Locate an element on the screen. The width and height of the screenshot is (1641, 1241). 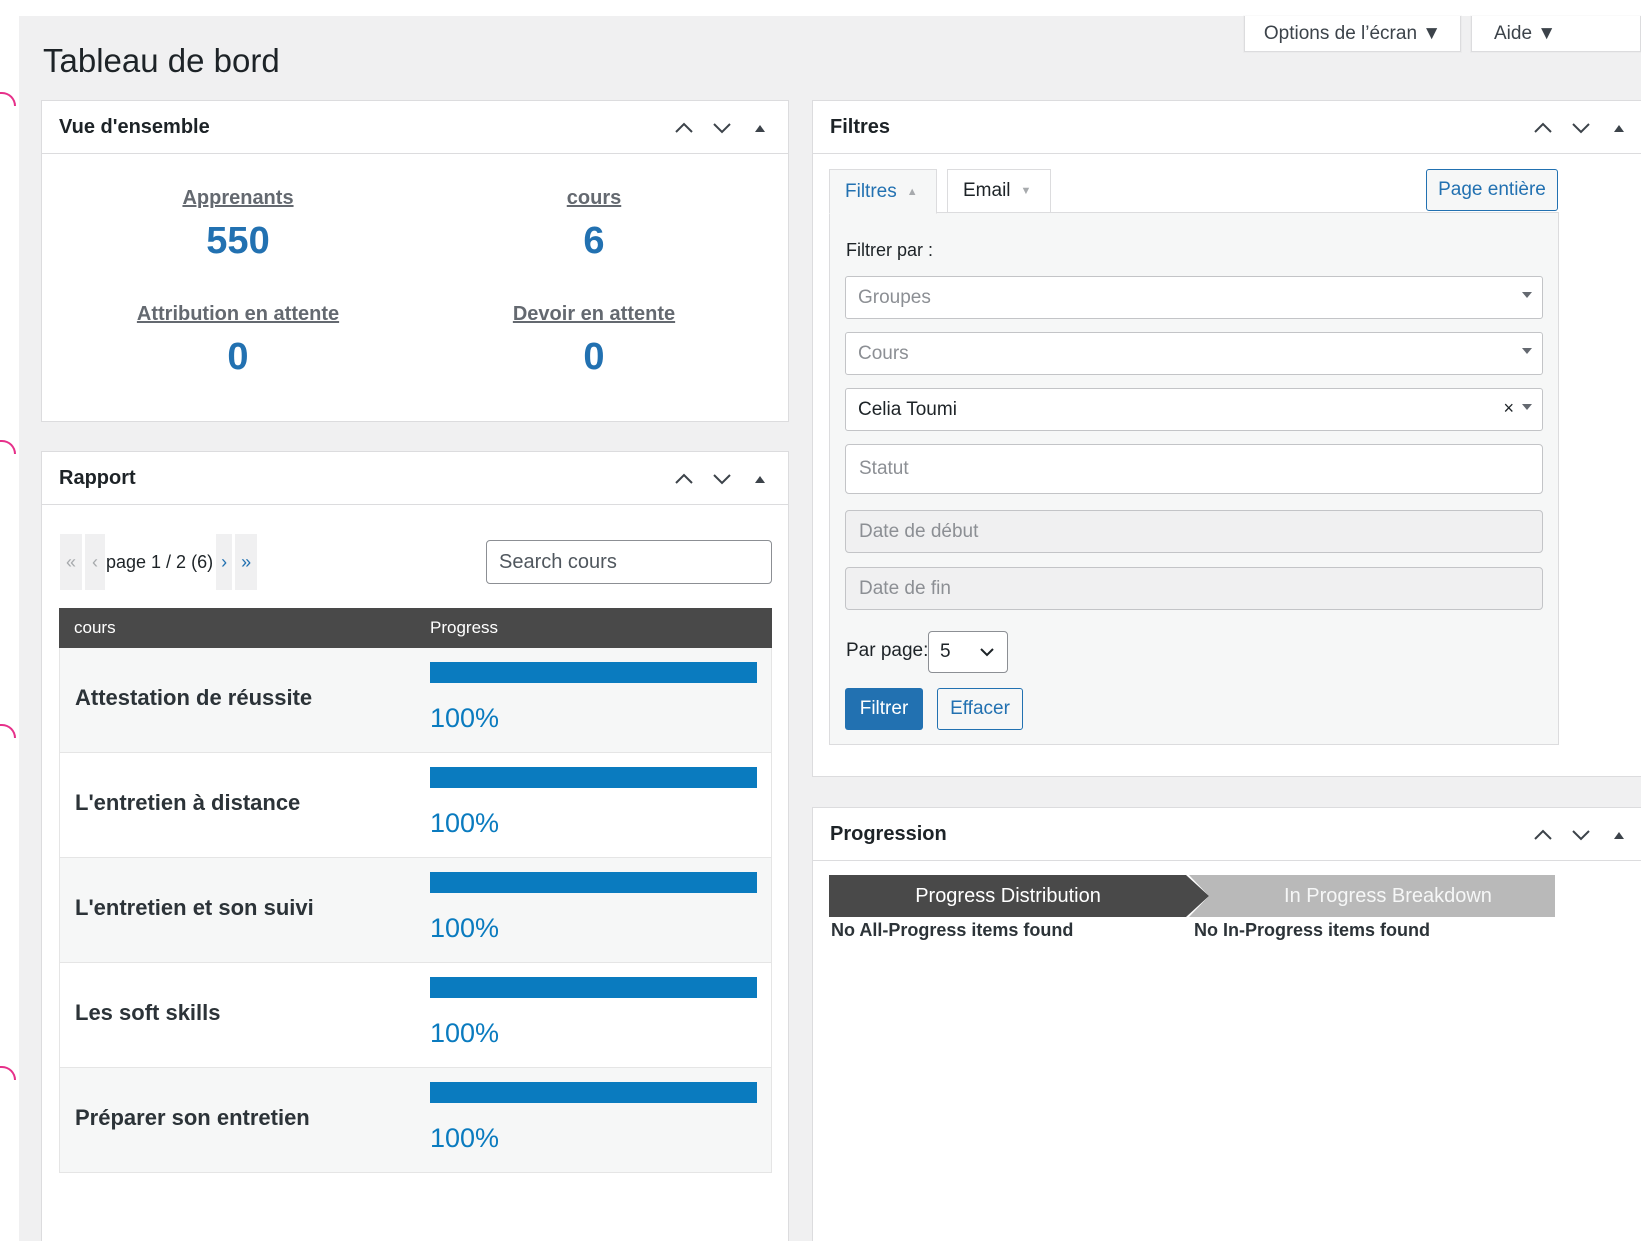
search-courses-input is located at coordinates (629, 562).